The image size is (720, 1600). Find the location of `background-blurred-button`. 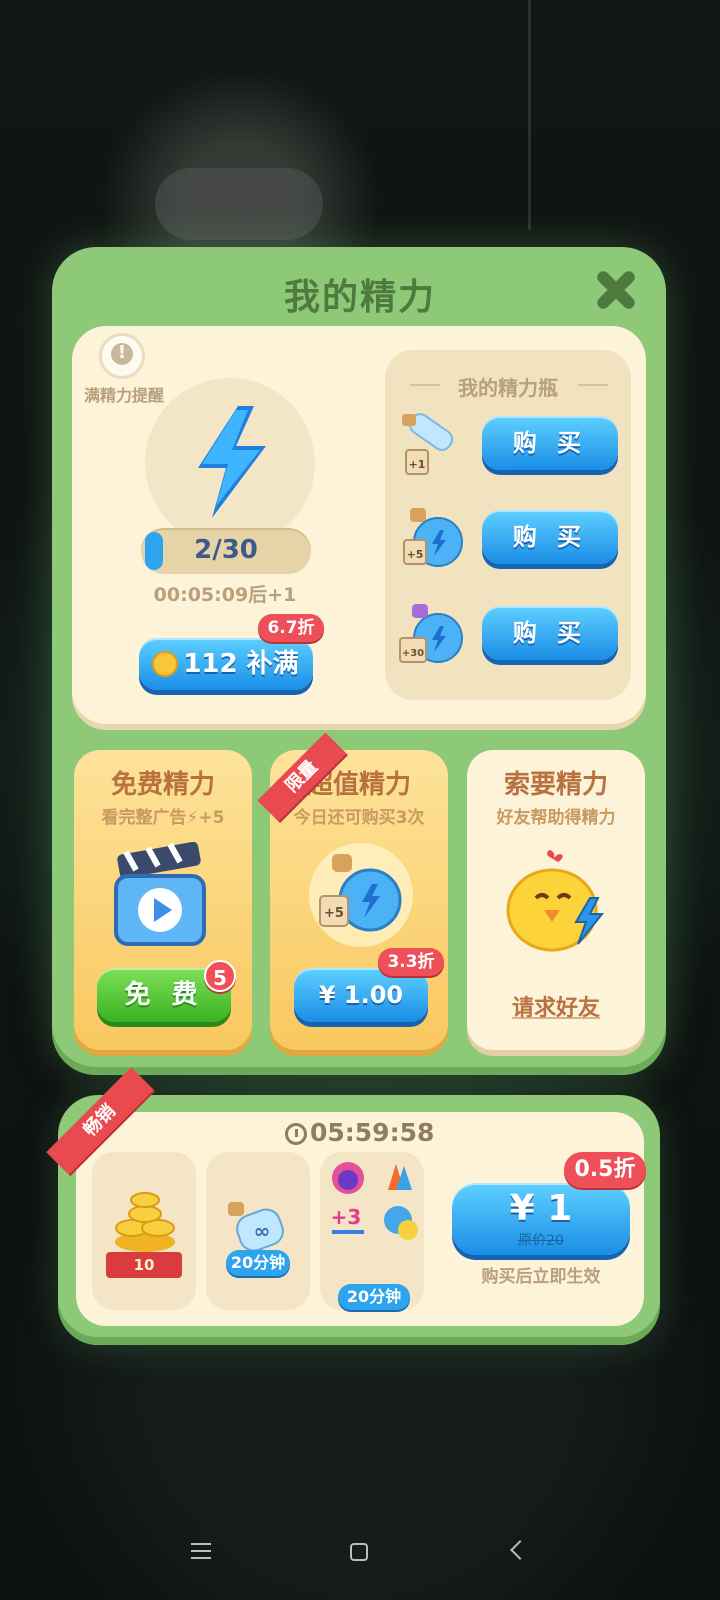

background-blurred-button is located at coordinates (239, 204).